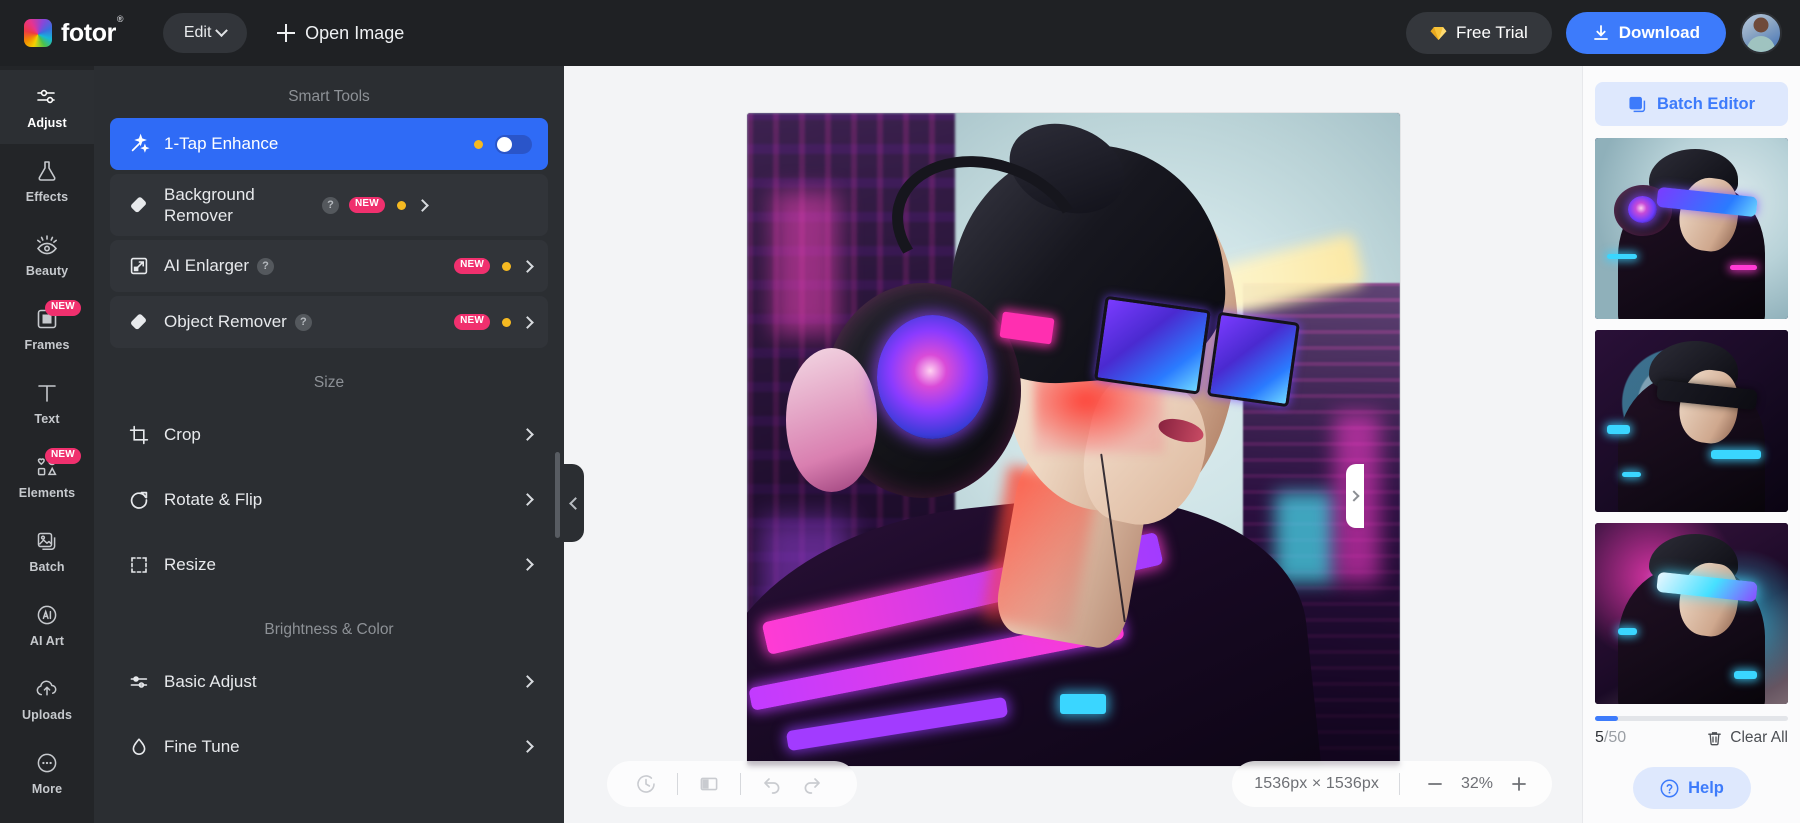 The width and height of the screenshot is (1800, 823). What do you see at coordinates (47, 541) in the screenshot?
I see `batch-icon` at bounding box center [47, 541].